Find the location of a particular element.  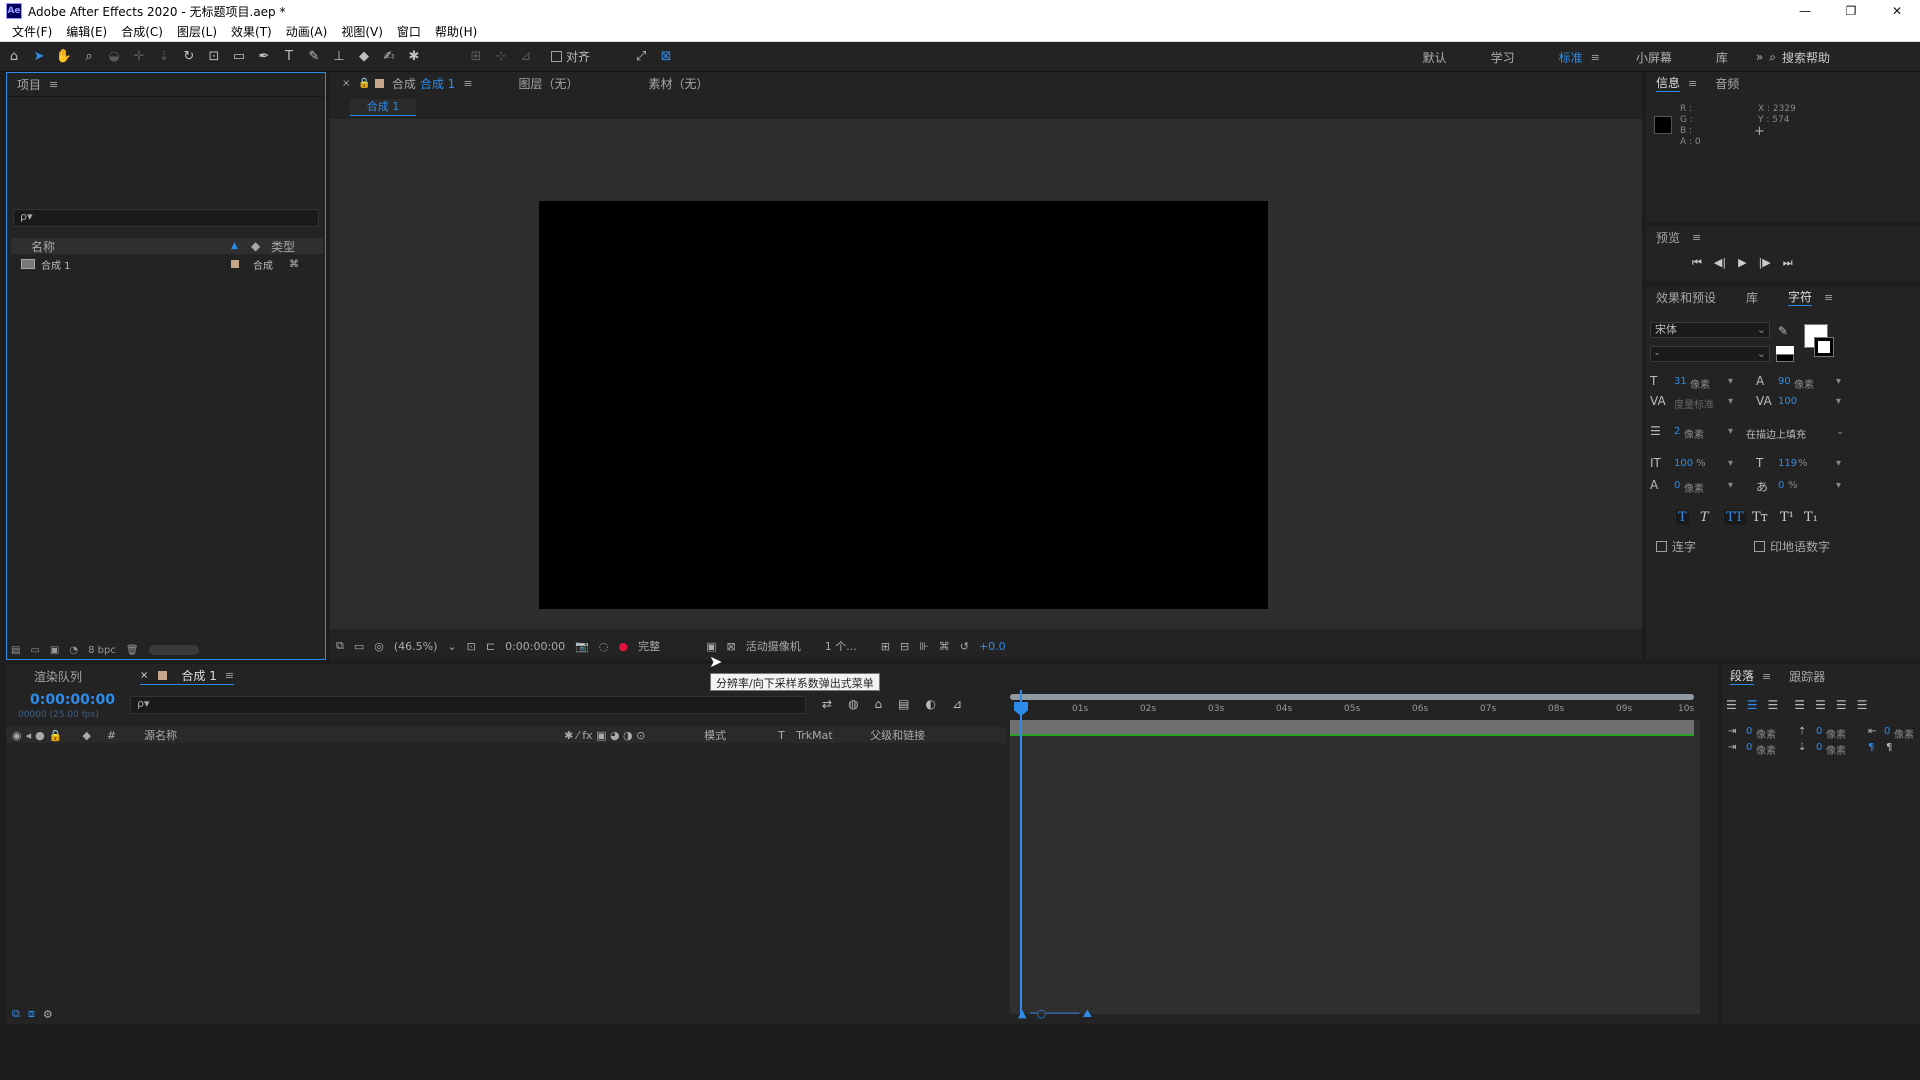

menu-composition: 合成(C) is located at coordinates (142, 31).